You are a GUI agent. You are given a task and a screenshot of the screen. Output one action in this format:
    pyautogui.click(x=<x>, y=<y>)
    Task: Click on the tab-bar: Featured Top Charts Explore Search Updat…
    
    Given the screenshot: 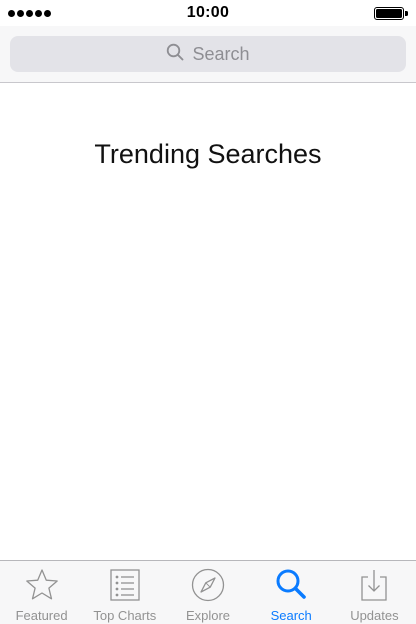 What is the action you would take?
    pyautogui.click(x=208, y=592)
    